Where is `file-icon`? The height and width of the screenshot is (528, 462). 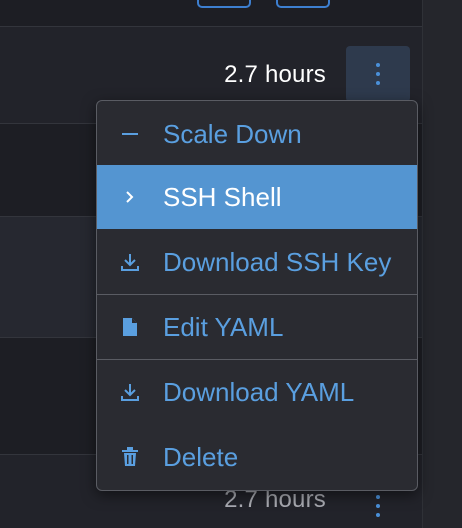
file-icon is located at coordinates (130, 327).